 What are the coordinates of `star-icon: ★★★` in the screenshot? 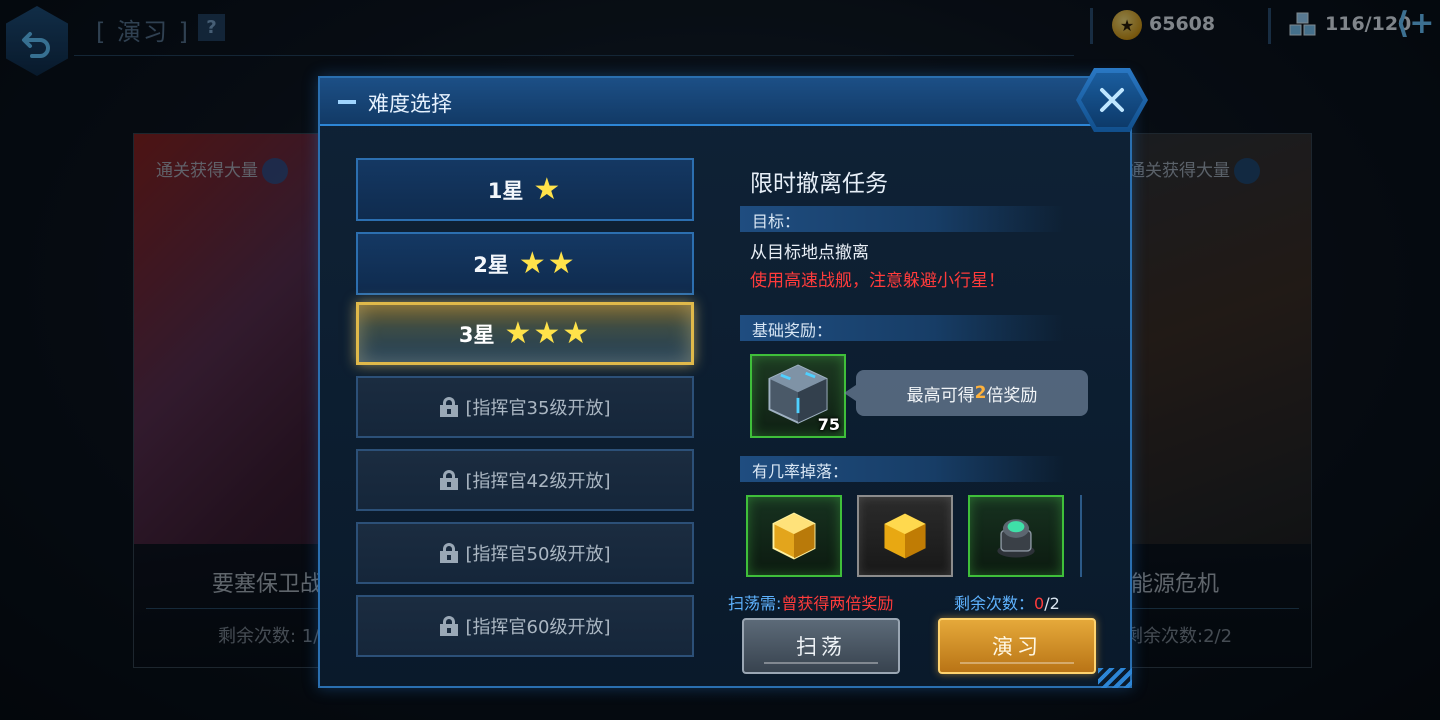 It's located at (548, 333).